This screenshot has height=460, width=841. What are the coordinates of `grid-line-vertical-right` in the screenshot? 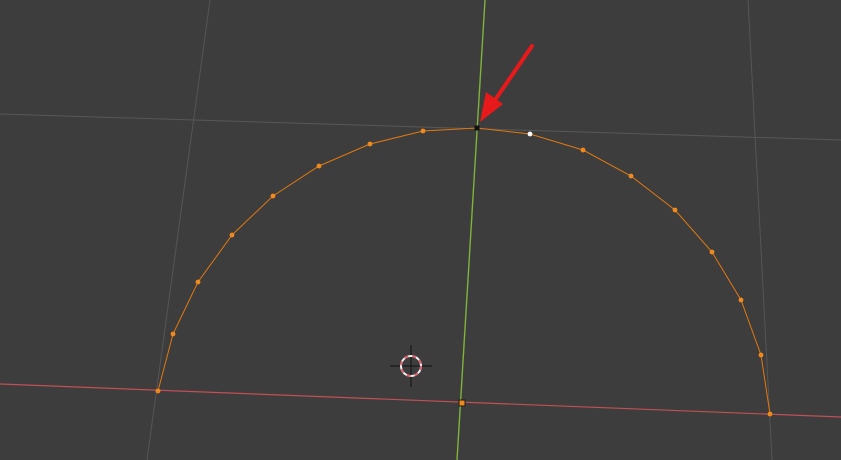 It's located at (760, 230).